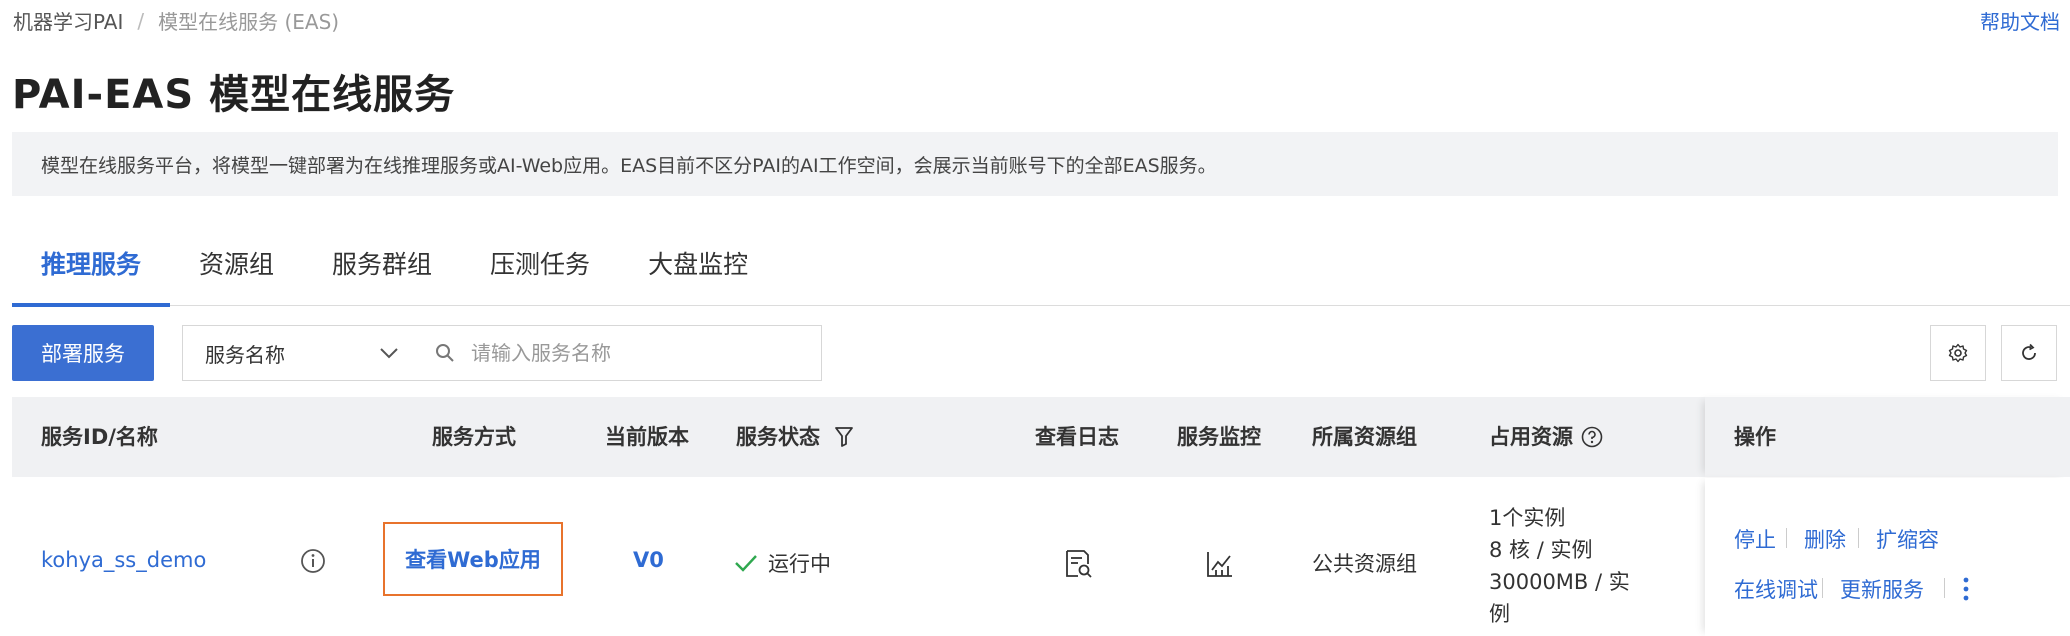  What do you see at coordinates (303, 353) in the screenshot?
I see `search-field-select: 服务名称` at bounding box center [303, 353].